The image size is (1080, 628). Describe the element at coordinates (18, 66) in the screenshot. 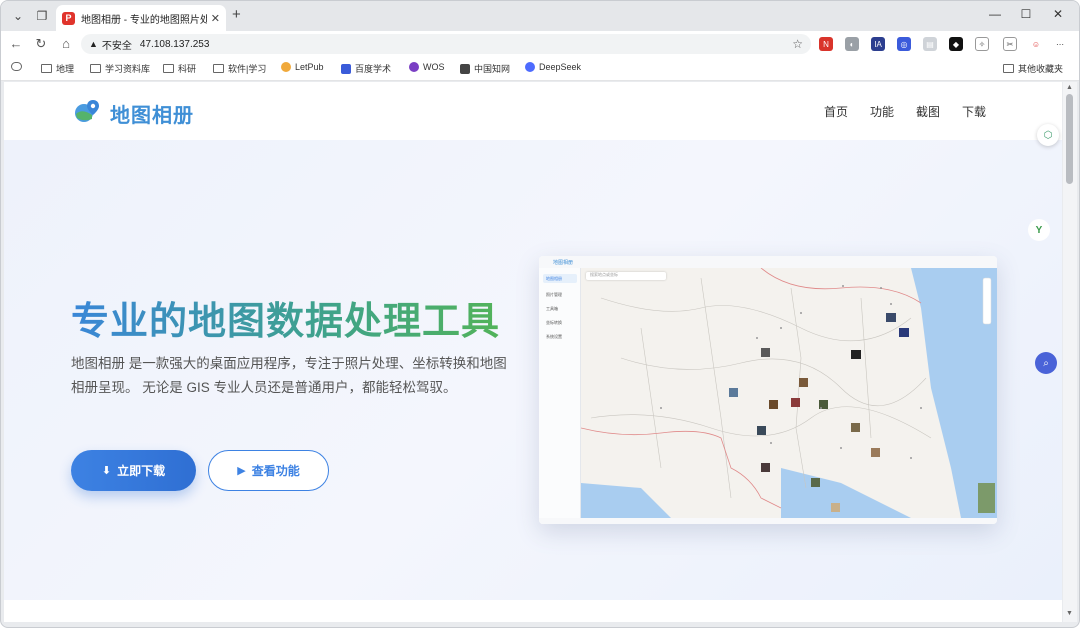

I see `bookmarks-manager-icon` at that location.